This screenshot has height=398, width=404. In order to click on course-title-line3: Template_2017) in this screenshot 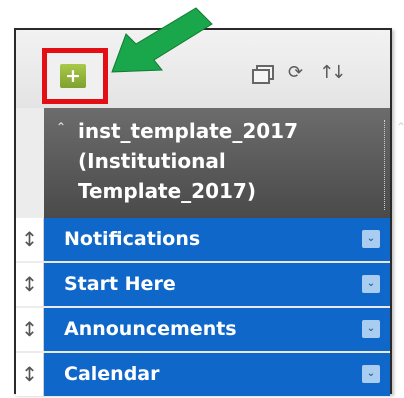, I will do `click(167, 191)`.